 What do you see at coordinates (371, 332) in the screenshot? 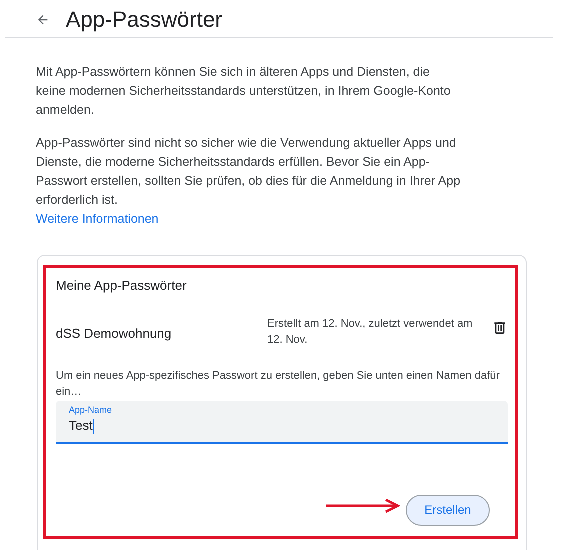
I see `password-info: Erstellt am 12. Nov., zuletzt verwendet am 12. Nov.` at bounding box center [371, 332].